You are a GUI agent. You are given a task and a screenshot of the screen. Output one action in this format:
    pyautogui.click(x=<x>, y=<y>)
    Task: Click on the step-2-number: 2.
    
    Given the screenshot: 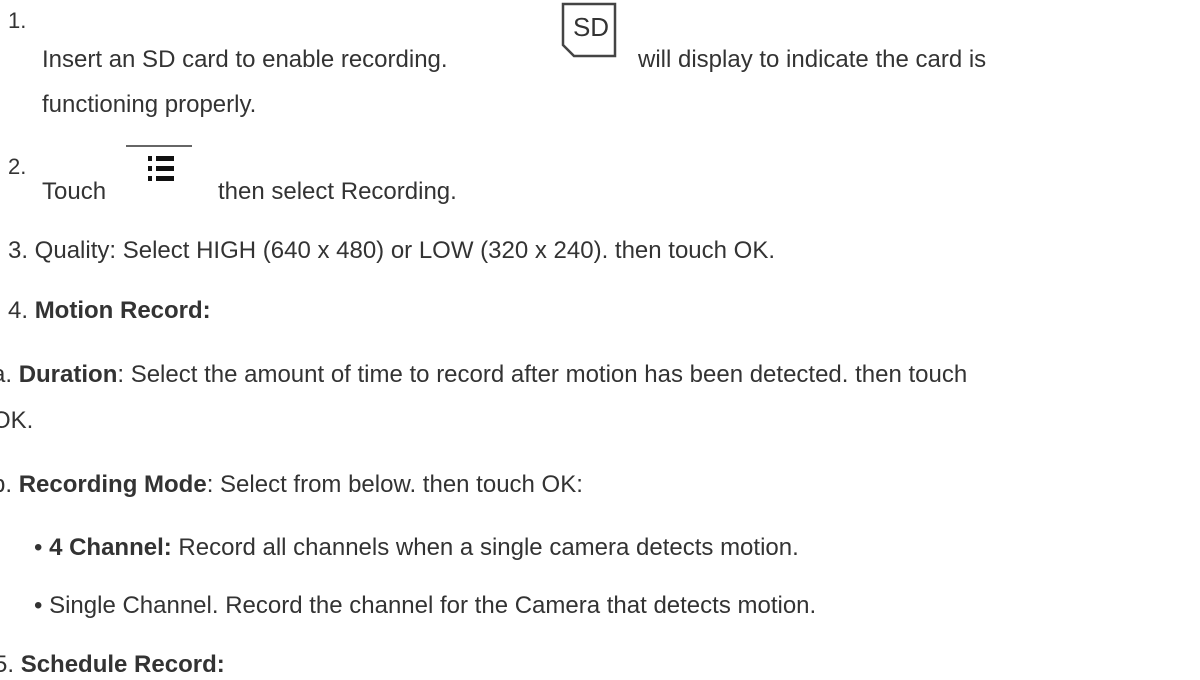 What is the action you would take?
    pyautogui.click(x=17, y=166)
    